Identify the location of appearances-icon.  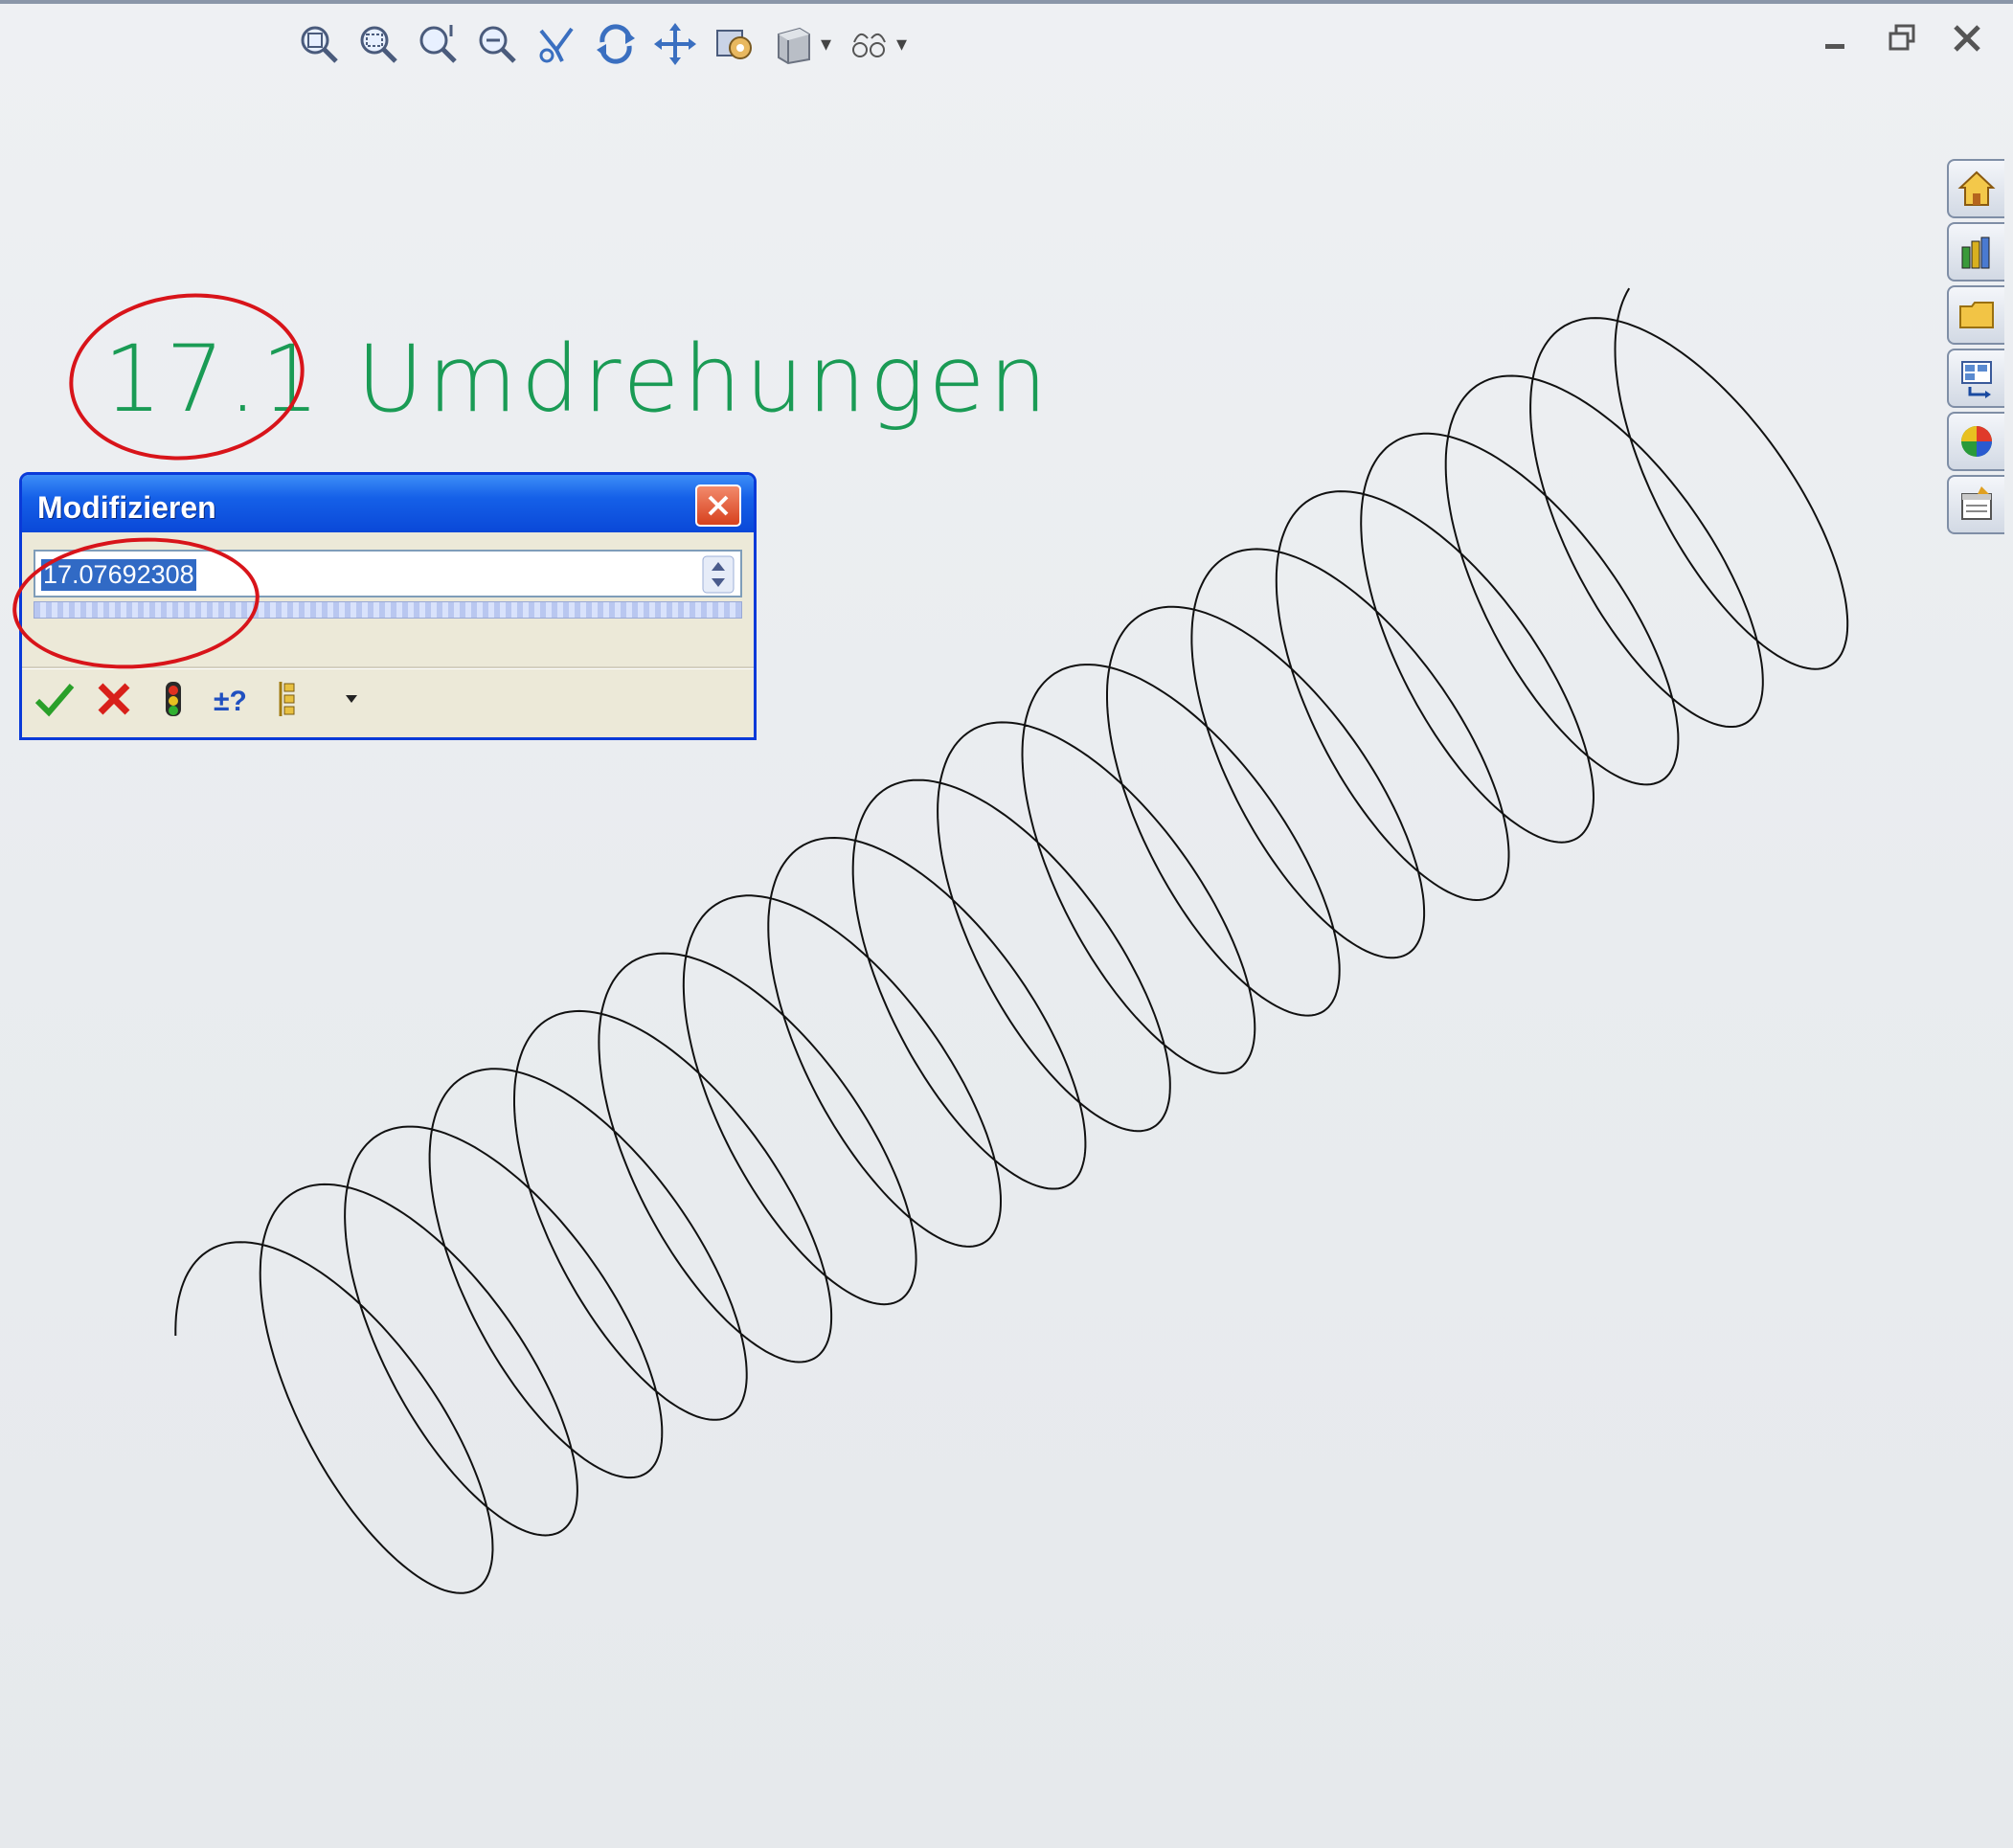
(1975, 442).